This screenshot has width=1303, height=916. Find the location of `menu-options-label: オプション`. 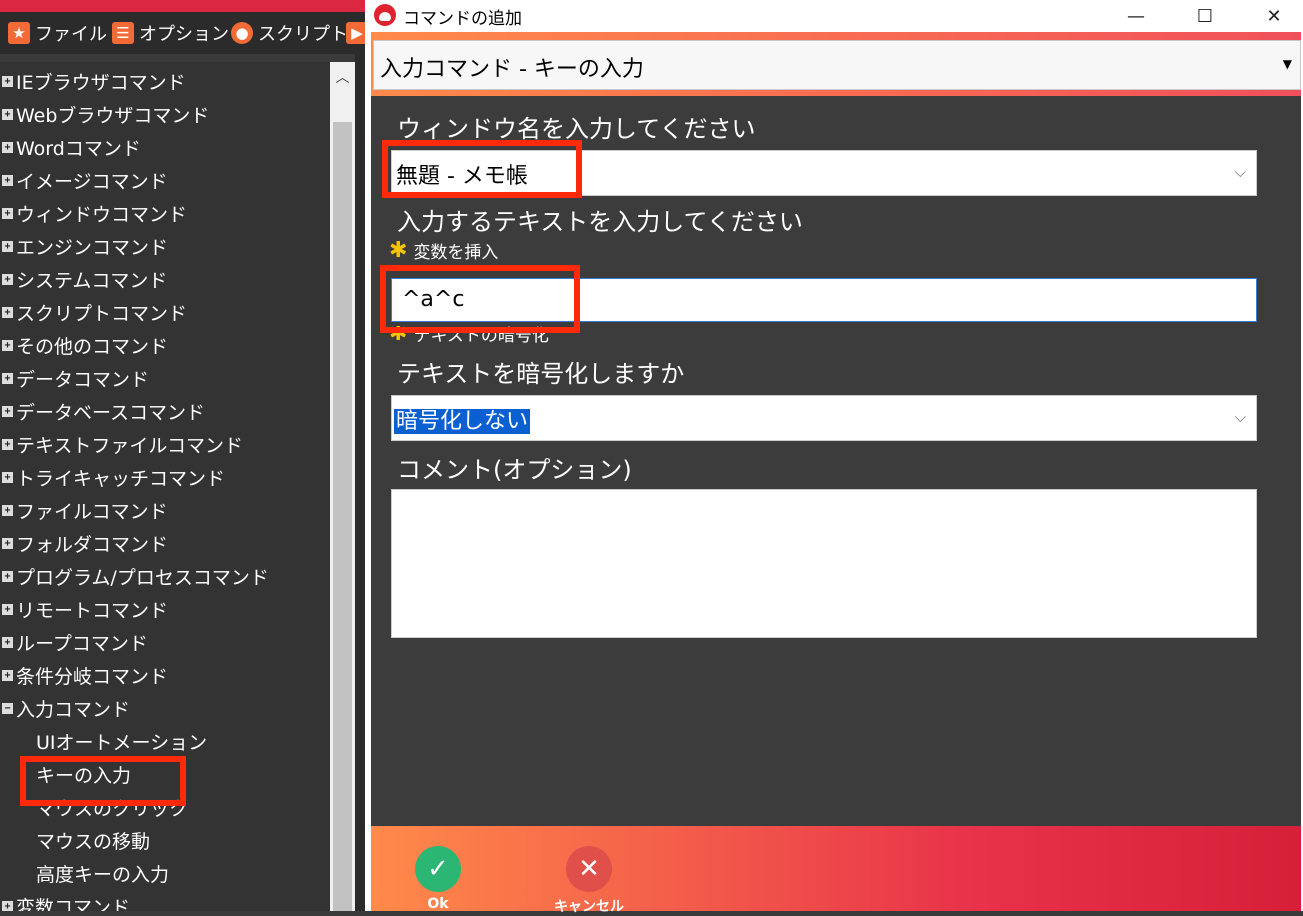

menu-options-label: オプション is located at coordinates (184, 34).